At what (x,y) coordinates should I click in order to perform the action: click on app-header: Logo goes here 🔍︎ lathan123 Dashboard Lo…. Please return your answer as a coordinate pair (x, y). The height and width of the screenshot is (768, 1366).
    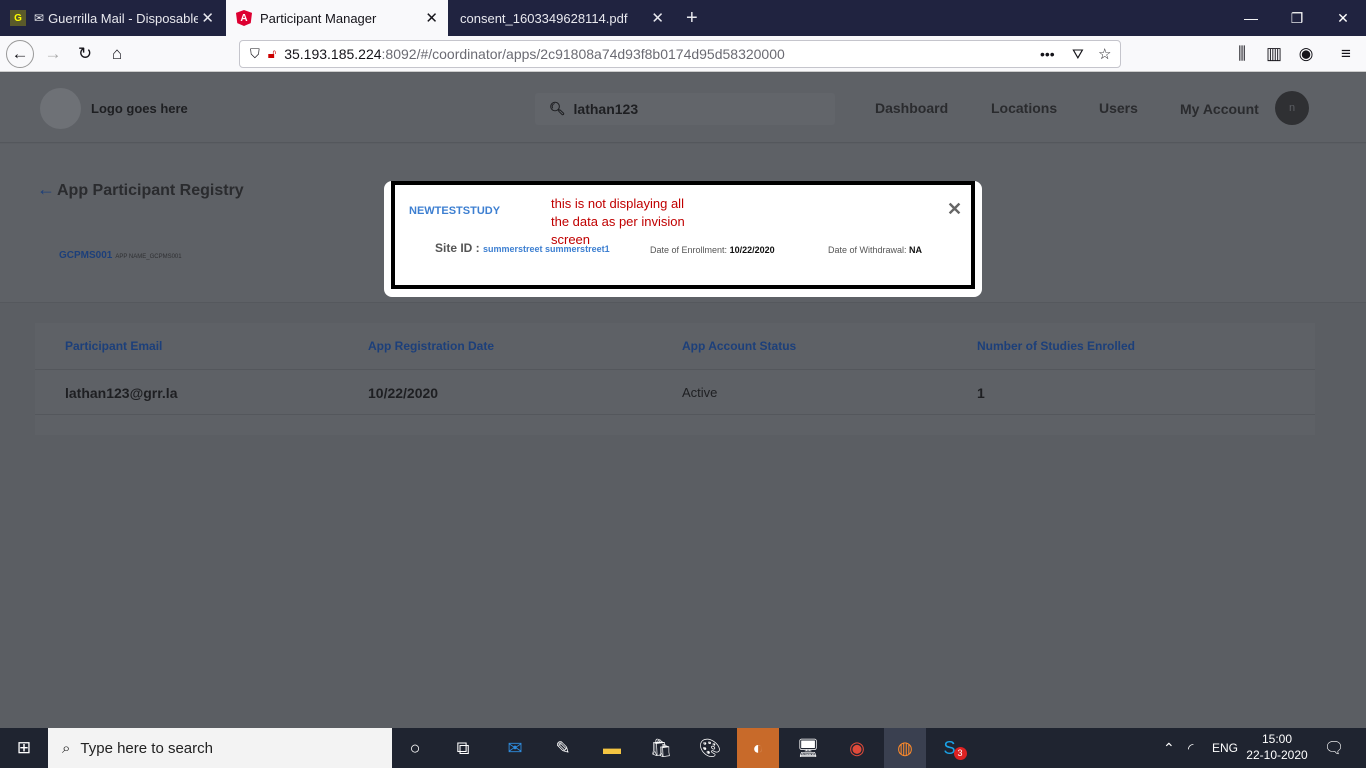
    Looking at the image, I should click on (683, 108).